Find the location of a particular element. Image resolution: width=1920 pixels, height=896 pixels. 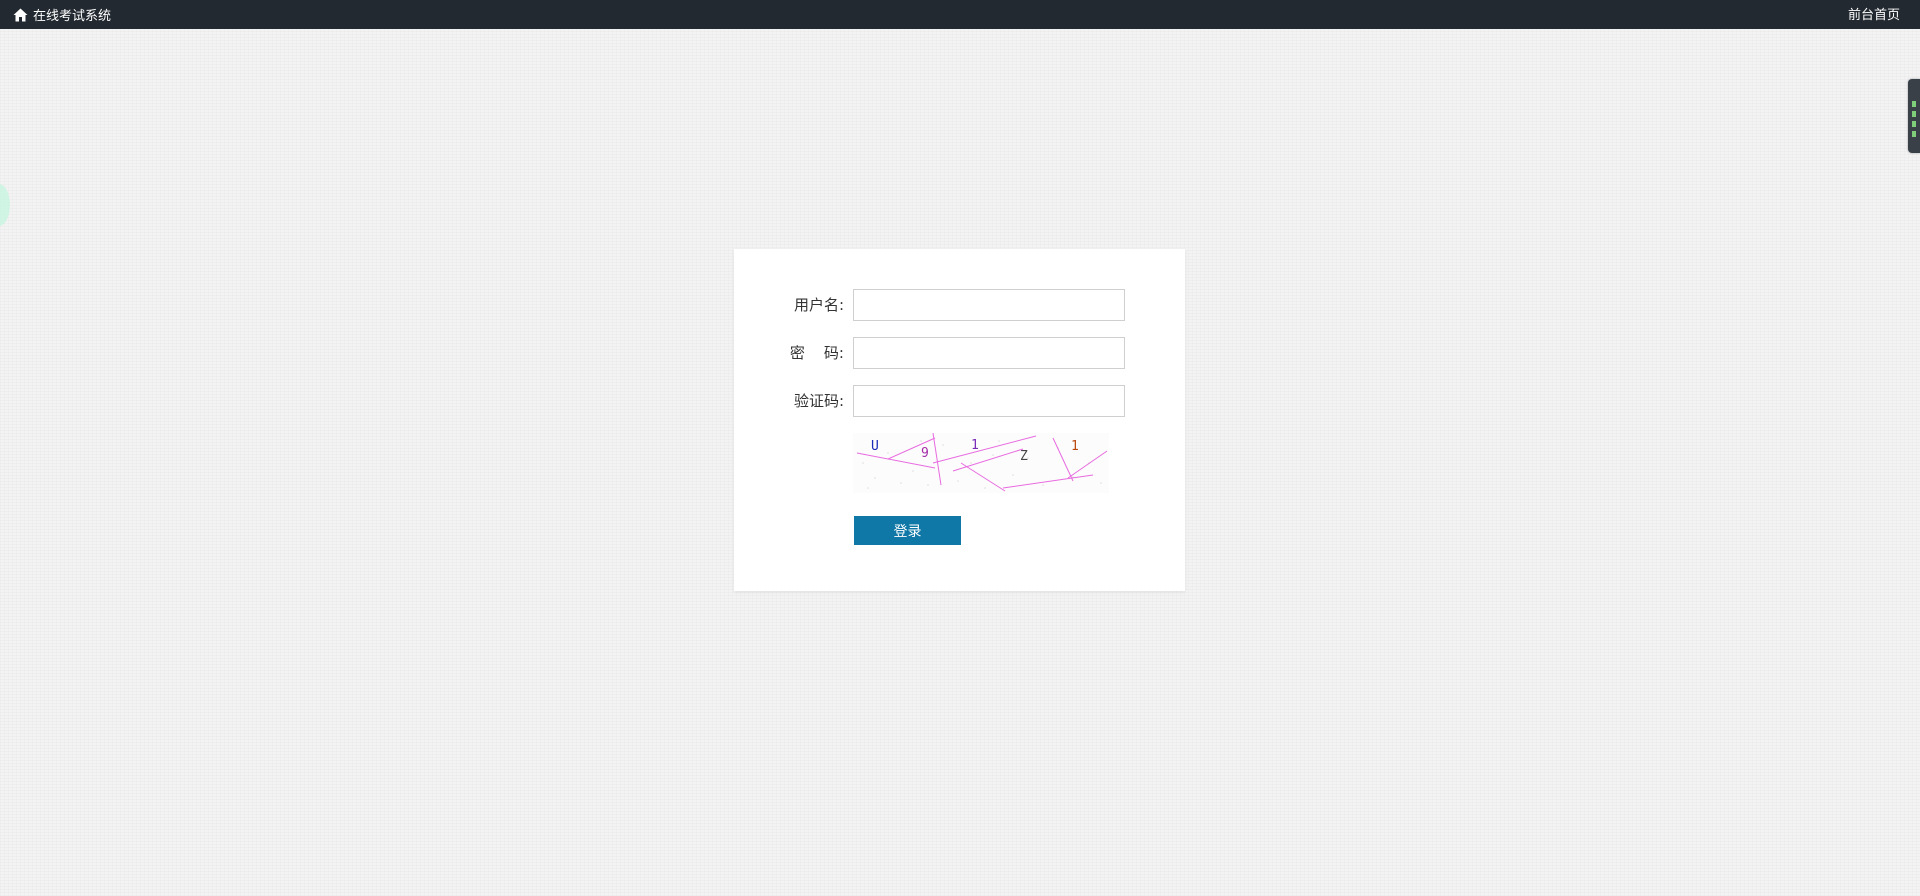

captcha-char-1: U is located at coordinates (875, 446).